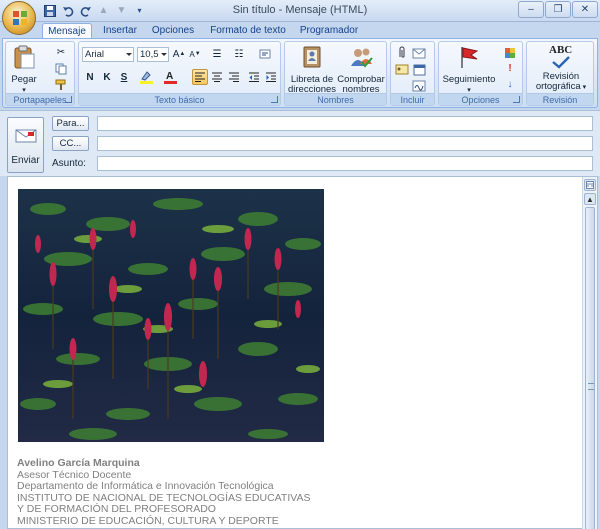 This screenshot has width=600, height=529. I want to click on check-names-icon, so click(362, 58).